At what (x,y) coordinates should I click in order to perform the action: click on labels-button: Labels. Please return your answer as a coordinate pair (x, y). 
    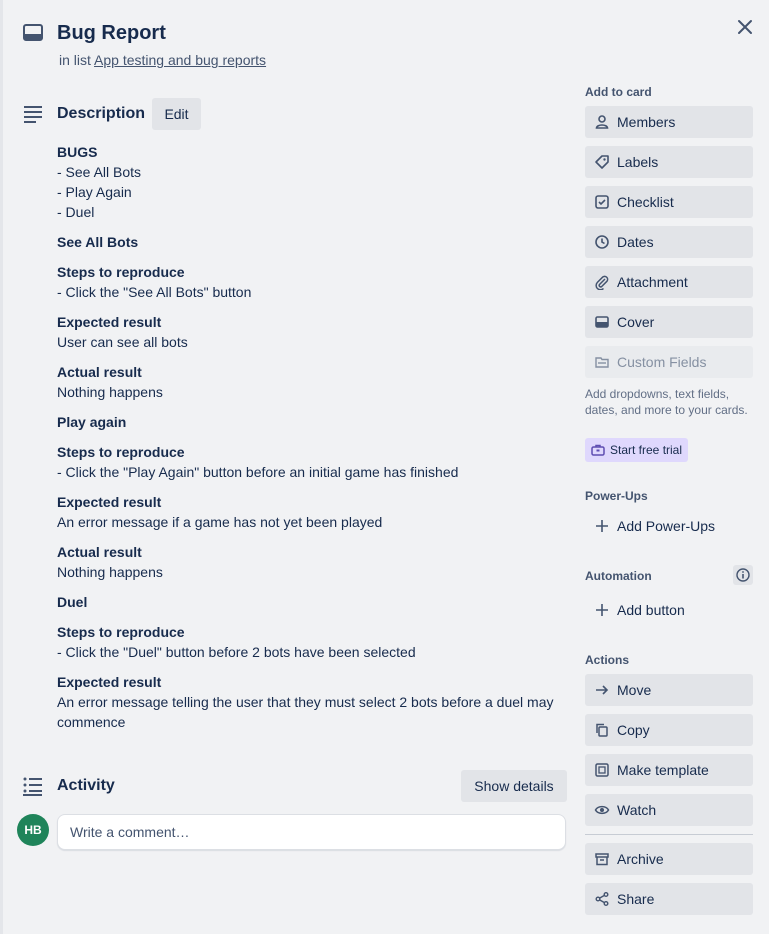
    Looking at the image, I should click on (669, 162).